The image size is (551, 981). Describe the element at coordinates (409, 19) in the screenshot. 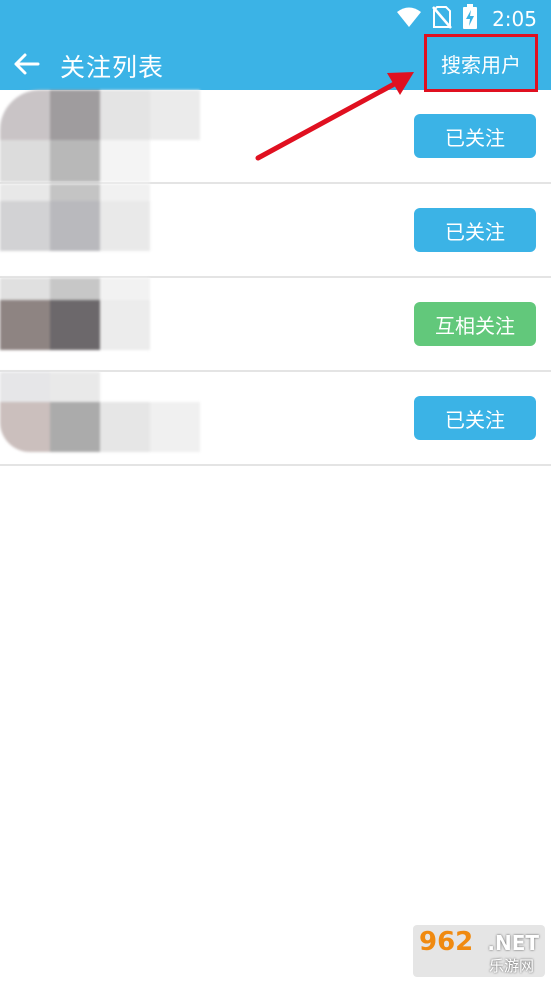

I see `wifi-icon` at that location.